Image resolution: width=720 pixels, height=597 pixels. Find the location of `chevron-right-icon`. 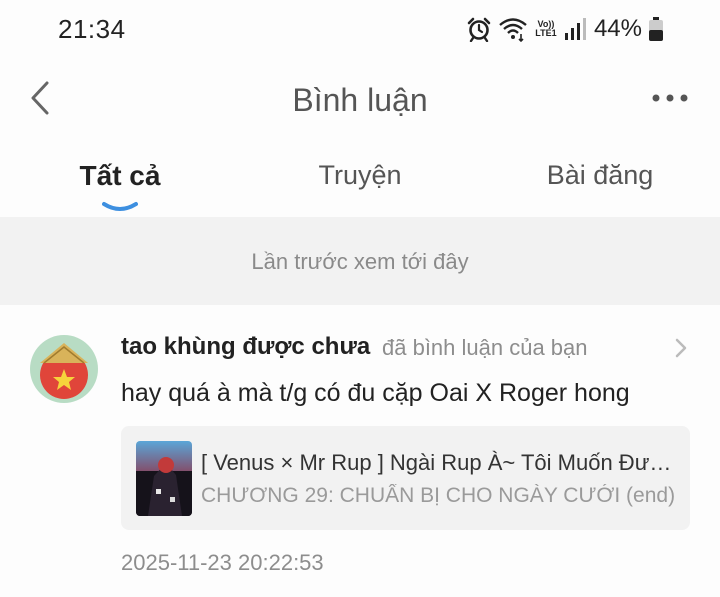

chevron-right-icon is located at coordinates (681, 348).